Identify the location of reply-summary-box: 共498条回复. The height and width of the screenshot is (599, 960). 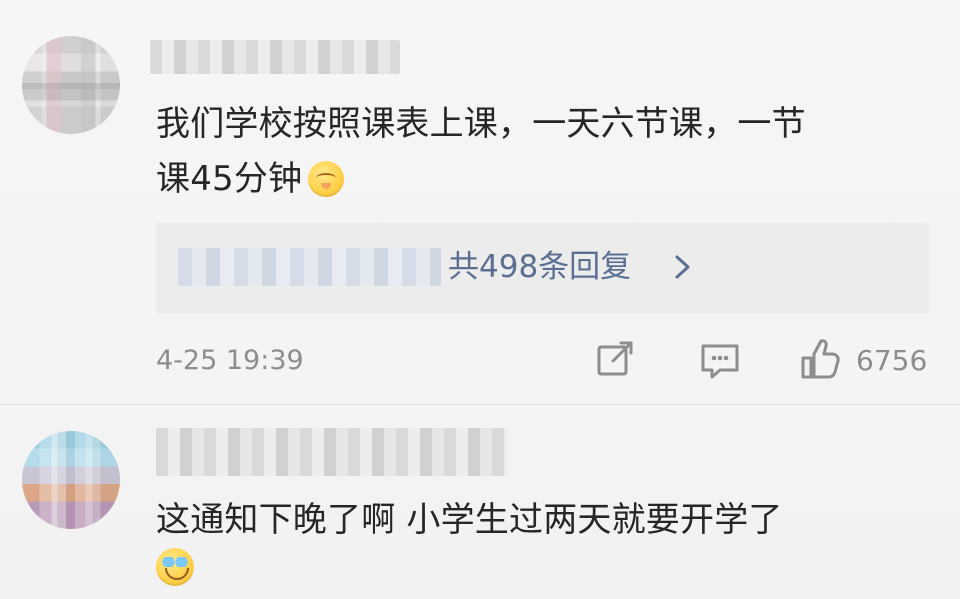
(542, 268).